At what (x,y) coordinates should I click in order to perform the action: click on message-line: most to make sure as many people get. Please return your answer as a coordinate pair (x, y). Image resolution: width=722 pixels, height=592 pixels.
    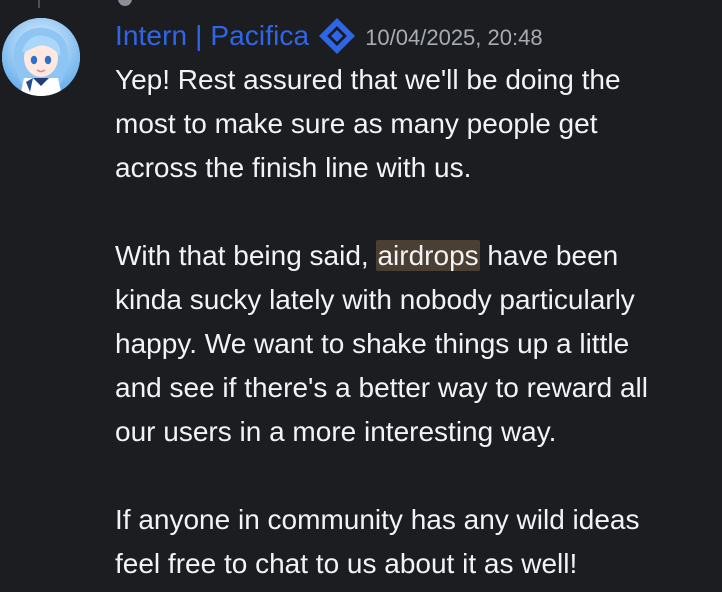
    Looking at the image, I should click on (356, 123).